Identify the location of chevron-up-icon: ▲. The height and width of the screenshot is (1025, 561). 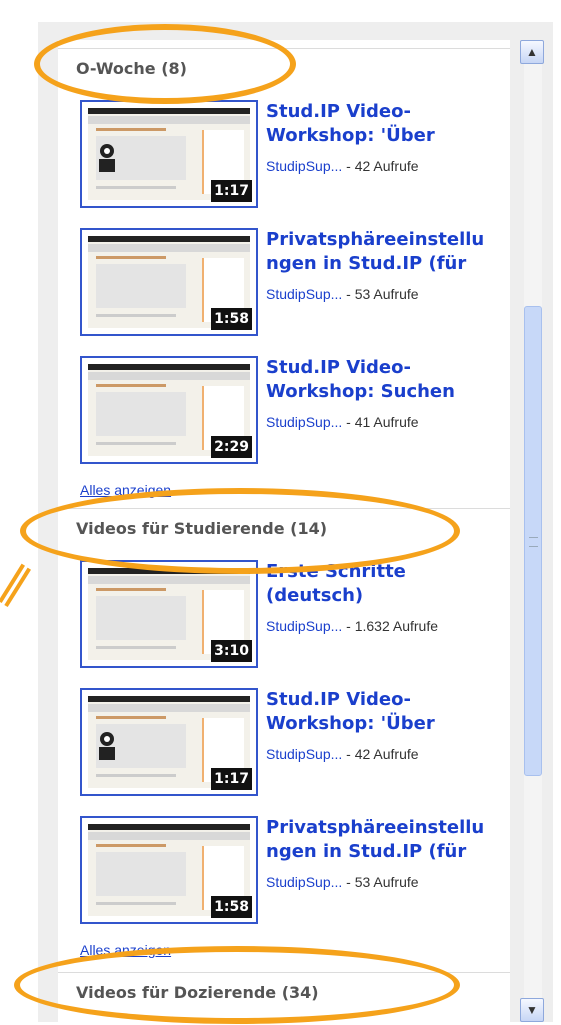
(532, 52).